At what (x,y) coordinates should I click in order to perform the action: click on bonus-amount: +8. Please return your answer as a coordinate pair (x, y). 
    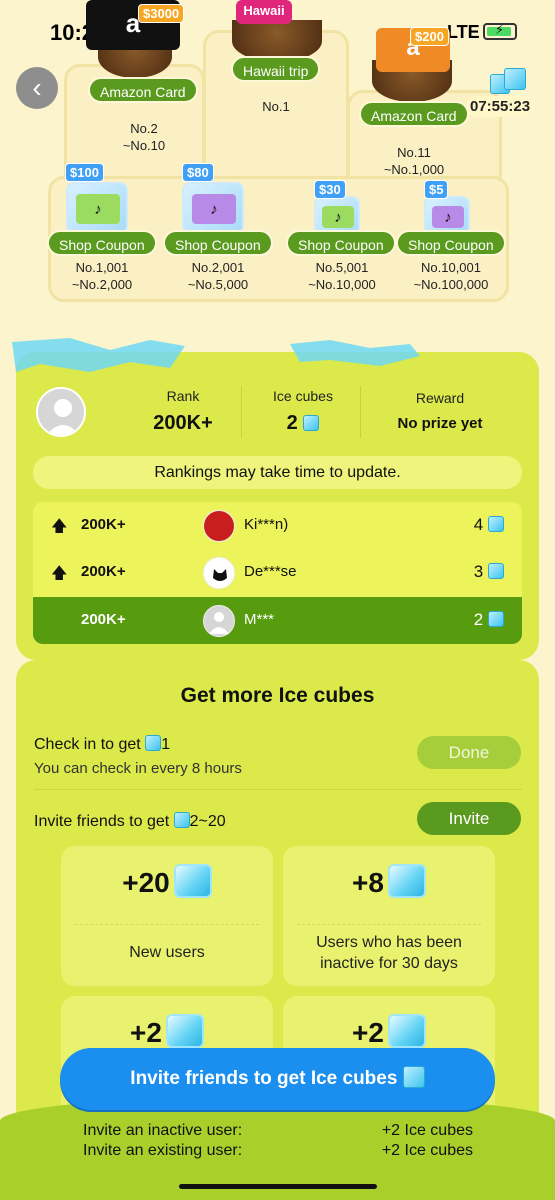
    Looking at the image, I should click on (389, 881).